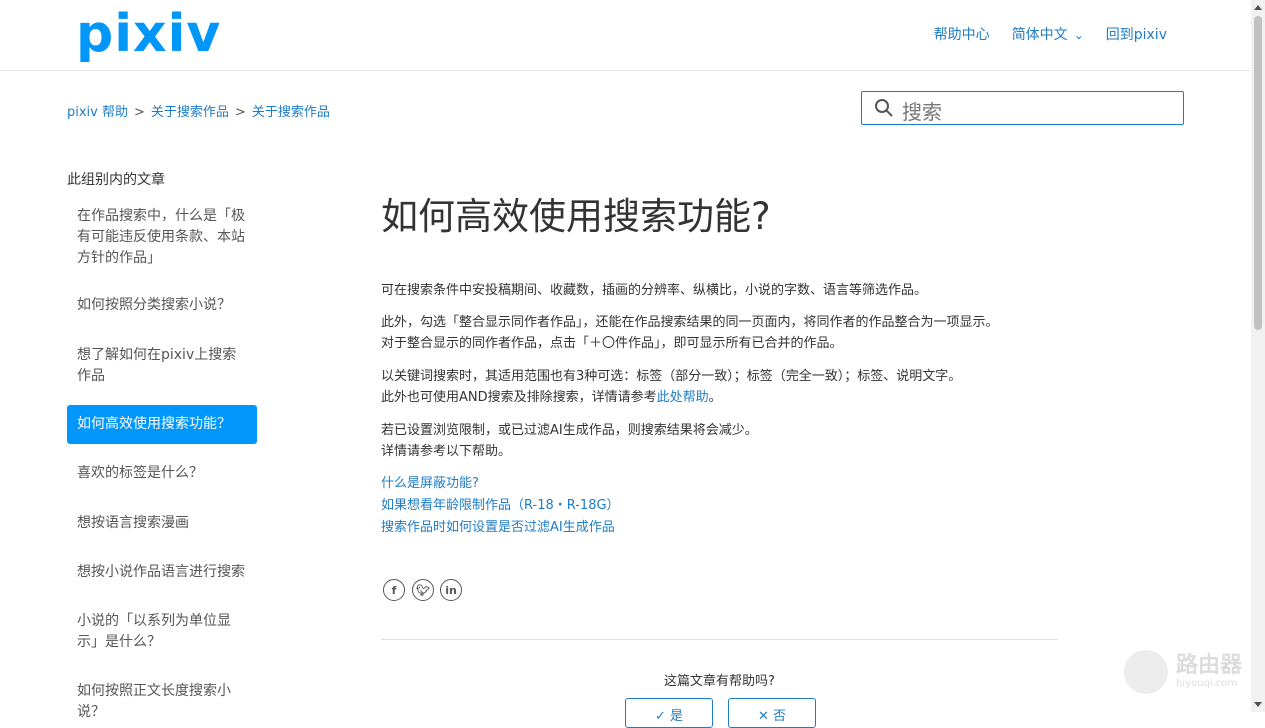  Describe the element at coordinates (423, 590) in the screenshot. I see `twitter-icon: 🐦︎` at that location.